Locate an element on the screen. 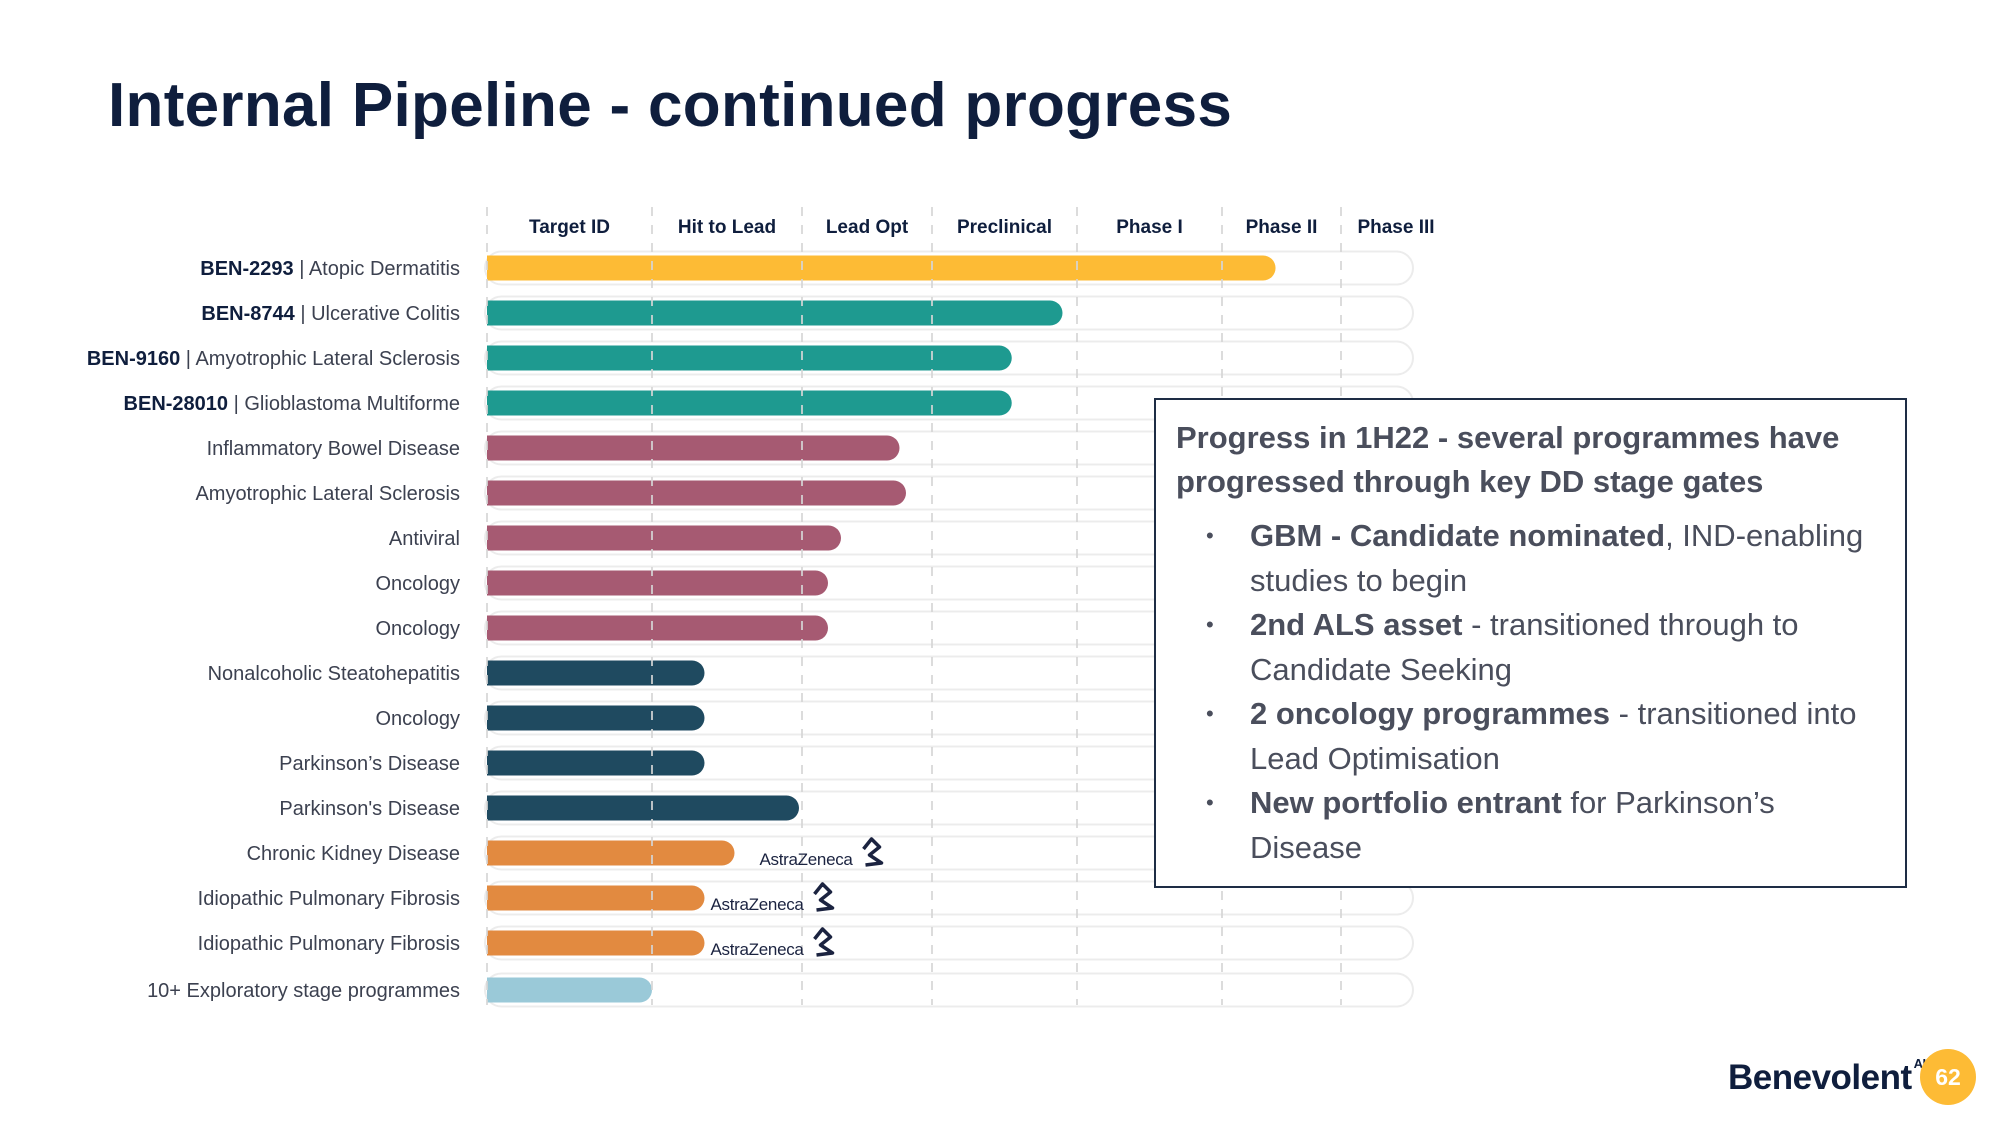  bullet-bold-text: 2 oncology programmes is located at coordinates (1430, 713).